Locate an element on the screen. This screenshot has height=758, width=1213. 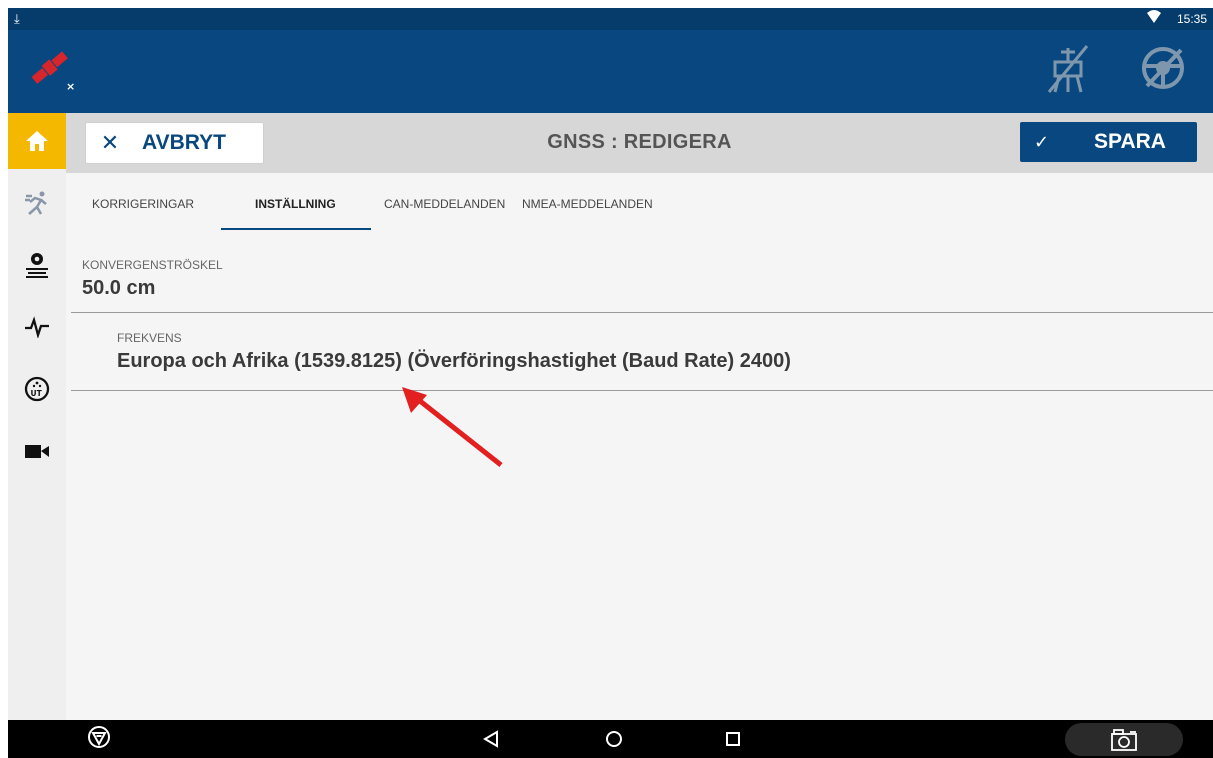
save-button: ✓ SPARA is located at coordinates (1108, 142).